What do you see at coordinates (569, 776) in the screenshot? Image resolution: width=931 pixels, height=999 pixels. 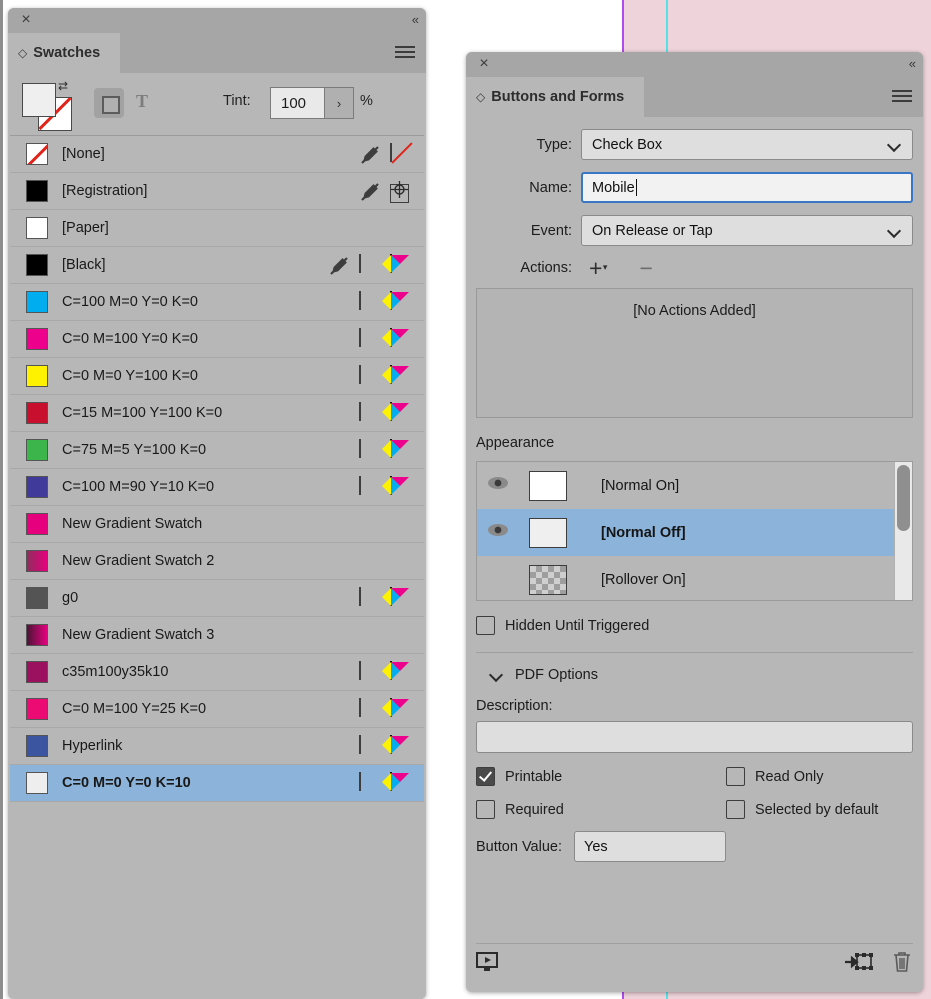 I see `printable-row: Printable` at bounding box center [569, 776].